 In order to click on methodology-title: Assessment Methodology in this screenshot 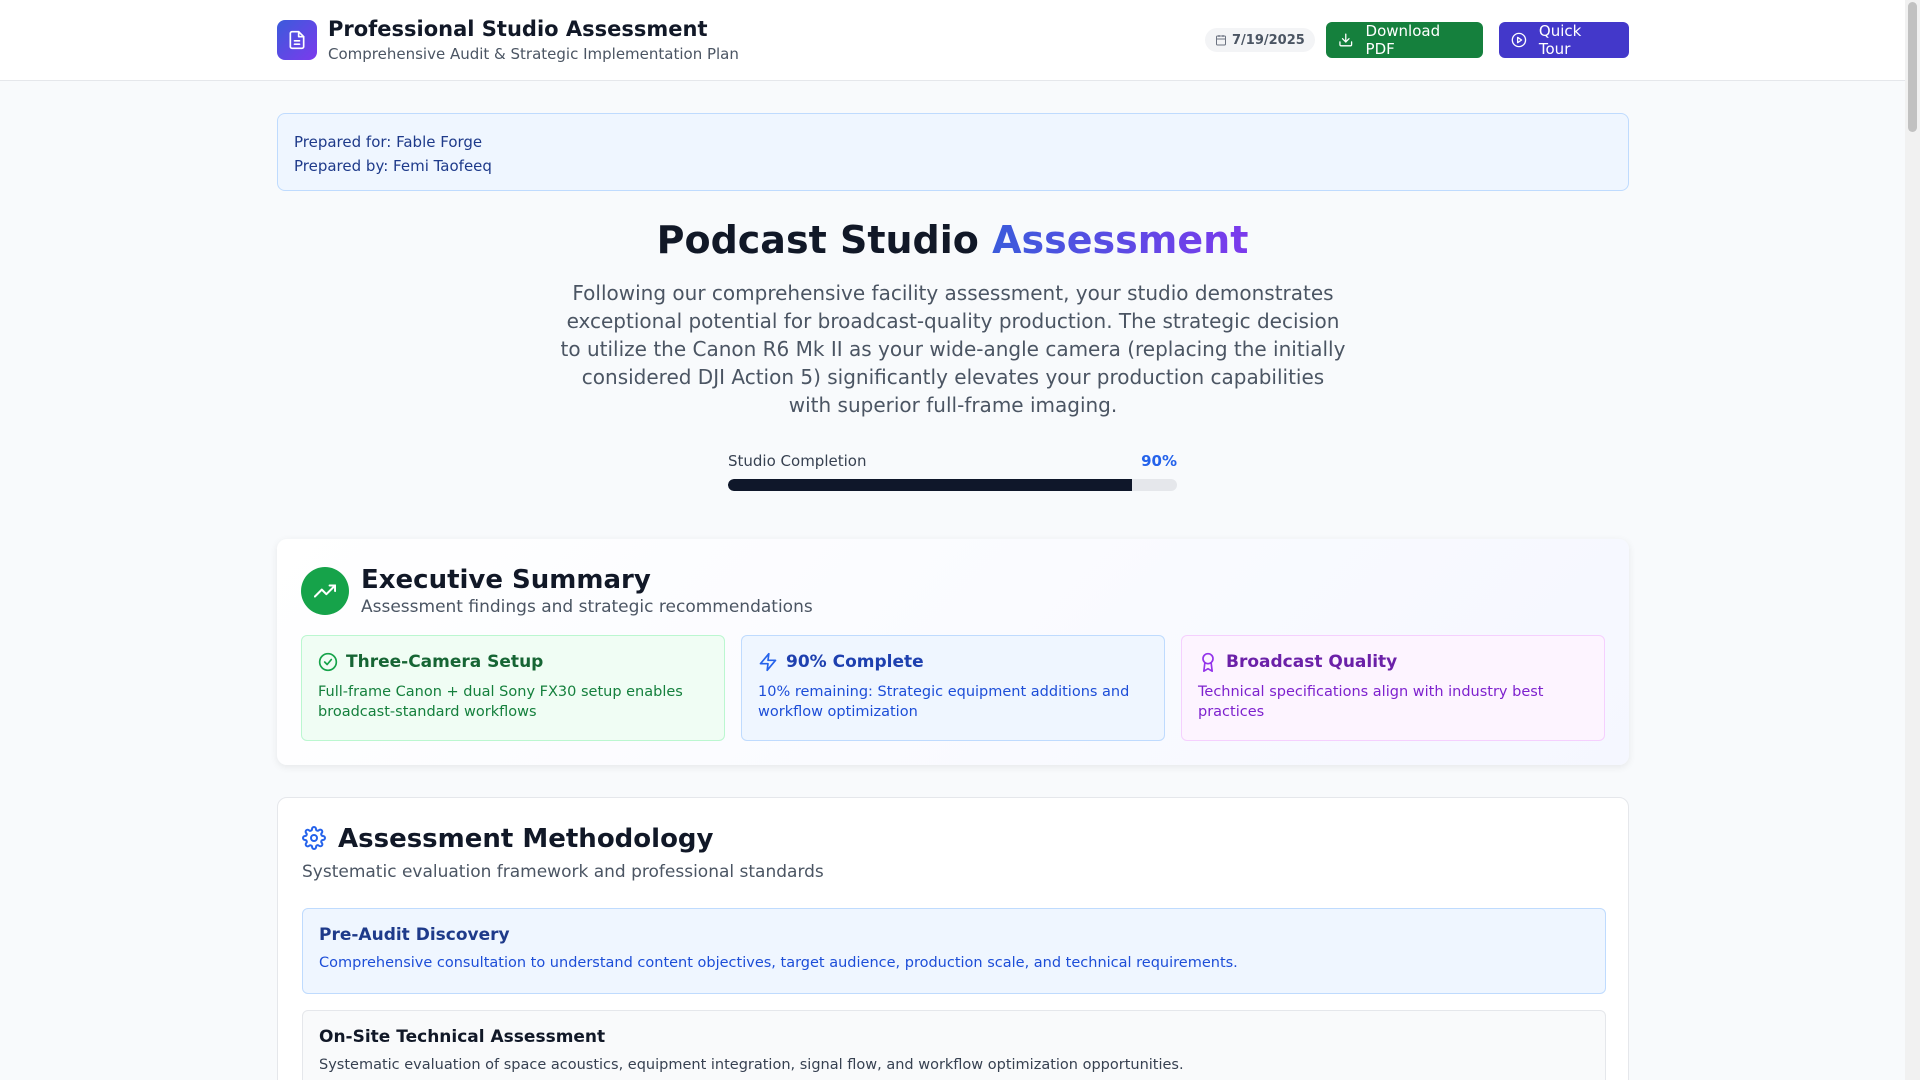, I will do `click(526, 839)`.